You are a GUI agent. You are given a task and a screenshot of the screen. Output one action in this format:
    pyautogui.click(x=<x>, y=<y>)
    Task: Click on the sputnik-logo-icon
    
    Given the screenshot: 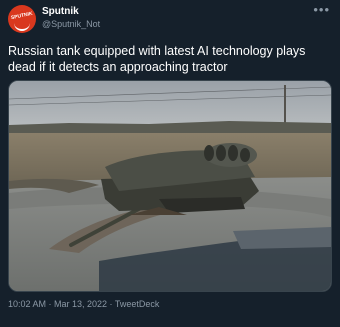 What is the action you would take?
    pyautogui.click(x=22, y=26)
    